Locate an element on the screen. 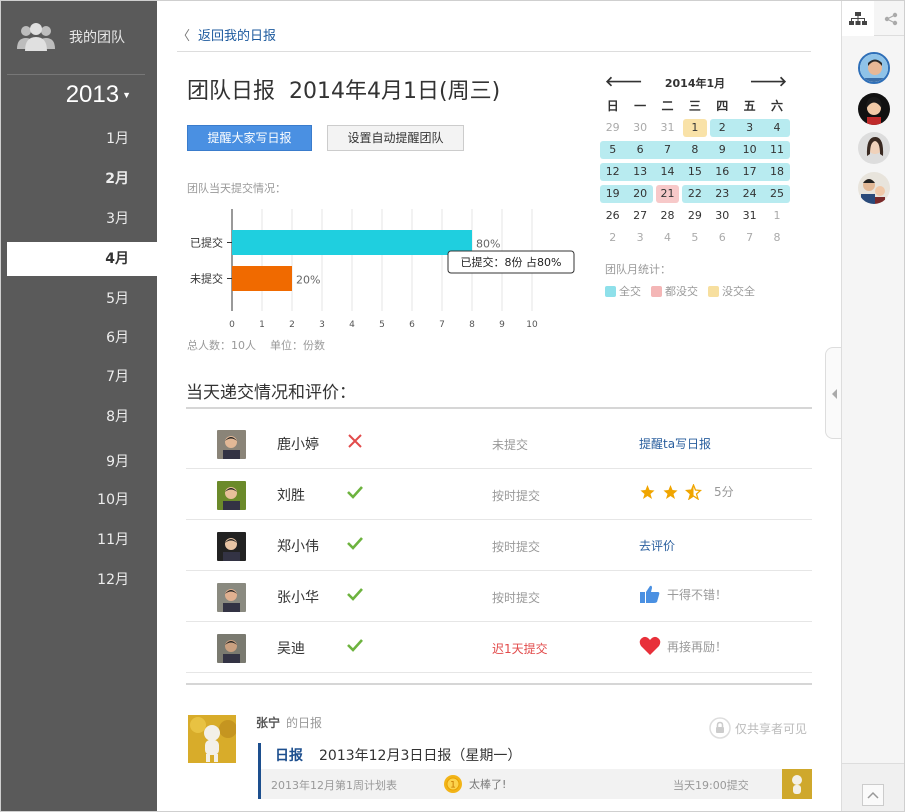 The height and width of the screenshot is (812, 905). month-item: 11月 is located at coordinates (82, 540).